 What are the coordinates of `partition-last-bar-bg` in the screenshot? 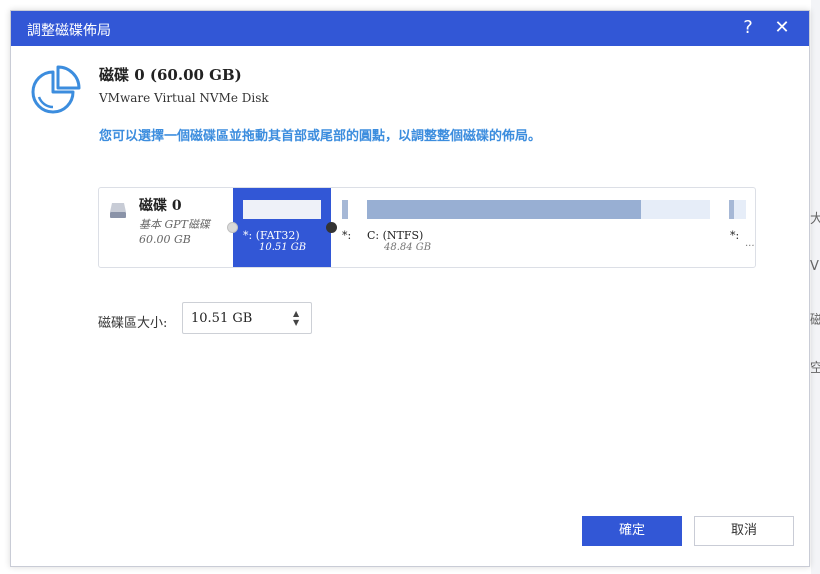 It's located at (740, 209).